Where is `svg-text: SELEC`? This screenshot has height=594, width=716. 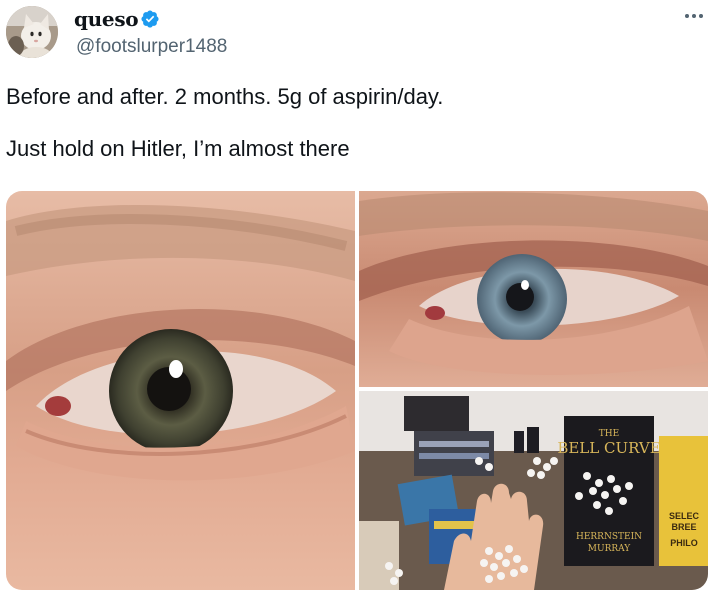 svg-text: SELEC is located at coordinates (684, 516).